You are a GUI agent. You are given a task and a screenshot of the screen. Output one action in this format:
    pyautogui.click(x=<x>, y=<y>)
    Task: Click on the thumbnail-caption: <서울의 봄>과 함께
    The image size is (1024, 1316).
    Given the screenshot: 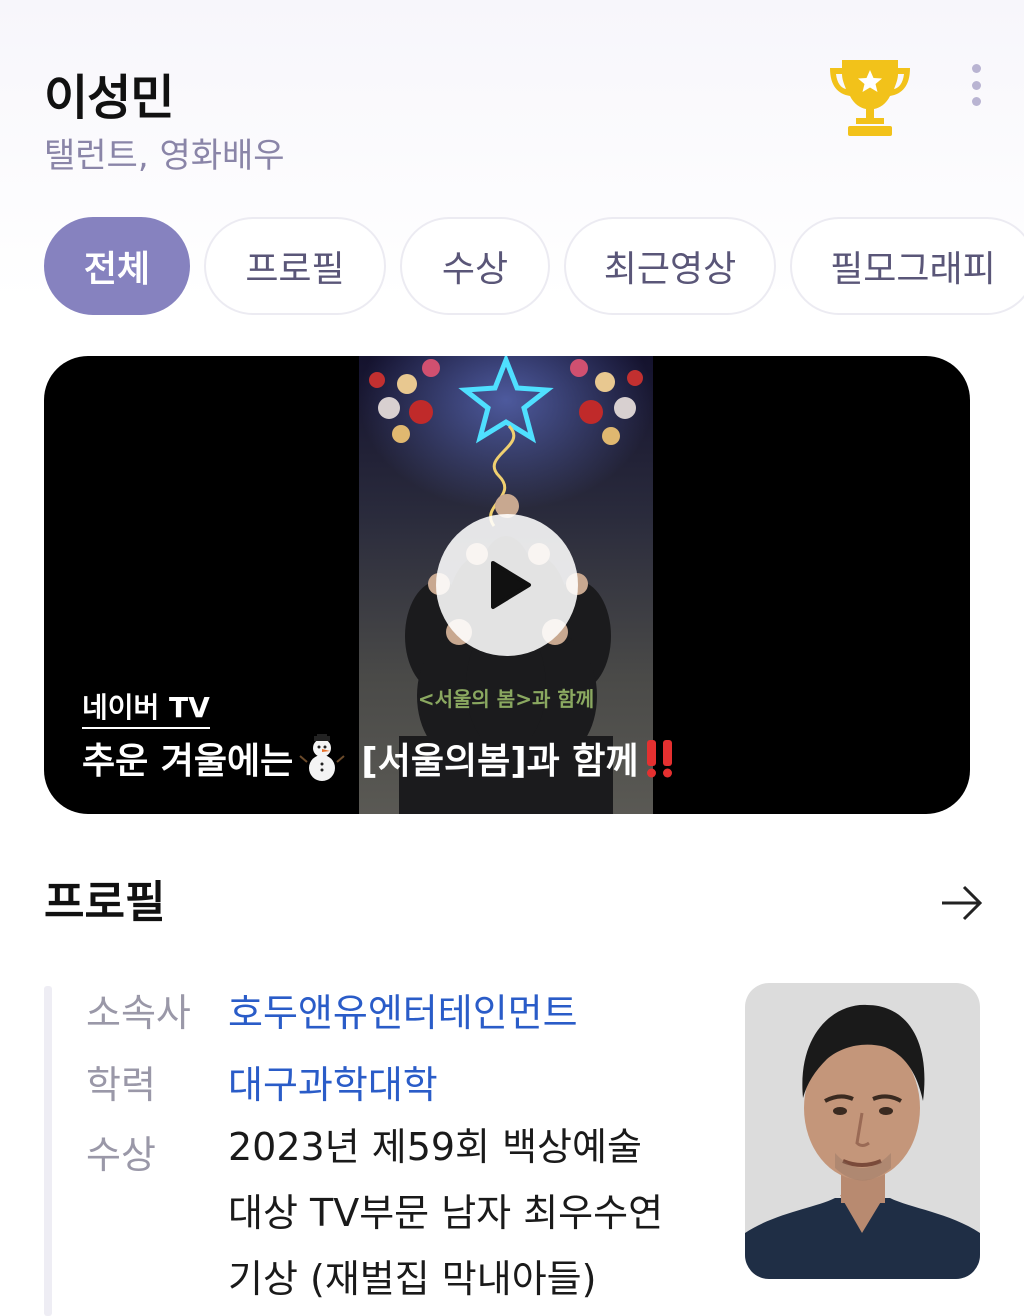 What is the action you would take?
    pyautogui.click(x=506, y=699)
    